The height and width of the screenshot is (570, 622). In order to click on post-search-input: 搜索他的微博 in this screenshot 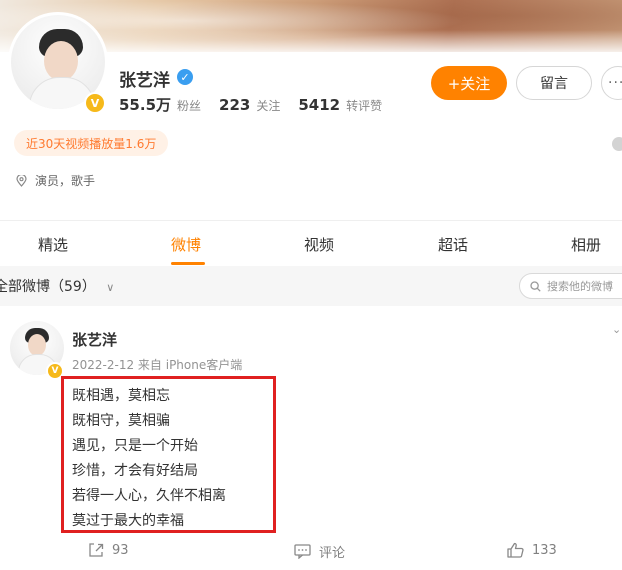, I will do `click(570, 286)`.